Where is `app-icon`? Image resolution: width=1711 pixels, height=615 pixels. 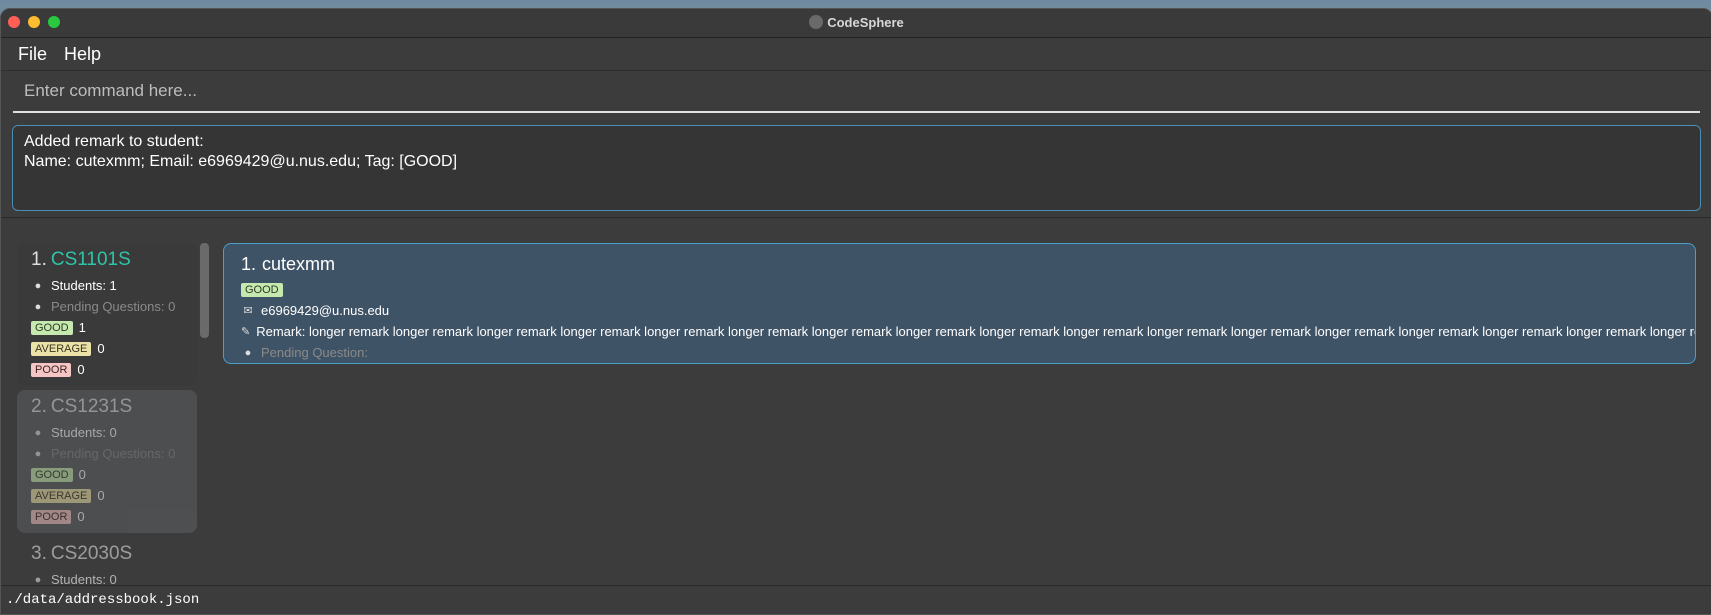
app-icon is located at coordinates (816, 22).